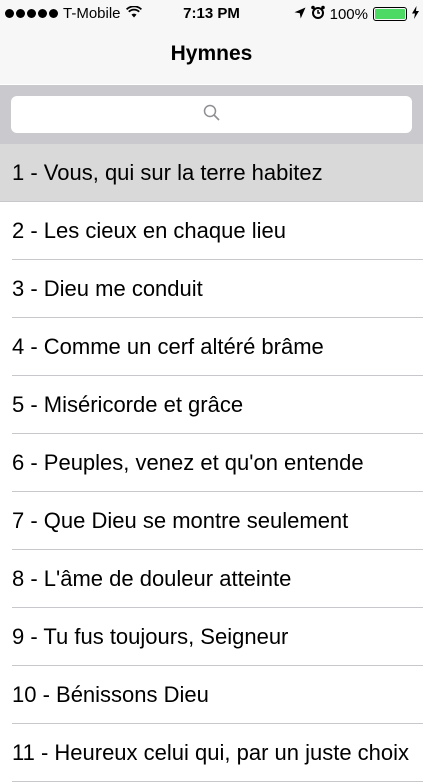  I want to click on status-right: 100%, so click(356, 14).